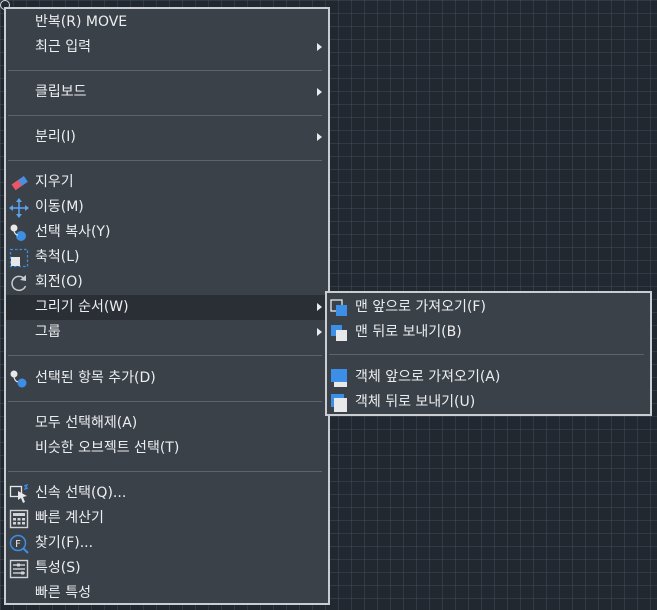 The width and height of the screenshot is (657, 610). Describe the element at coordinates (73, 232) in the screenshot. I see `menu-item-label: 선택 복사(Y)` at that location.